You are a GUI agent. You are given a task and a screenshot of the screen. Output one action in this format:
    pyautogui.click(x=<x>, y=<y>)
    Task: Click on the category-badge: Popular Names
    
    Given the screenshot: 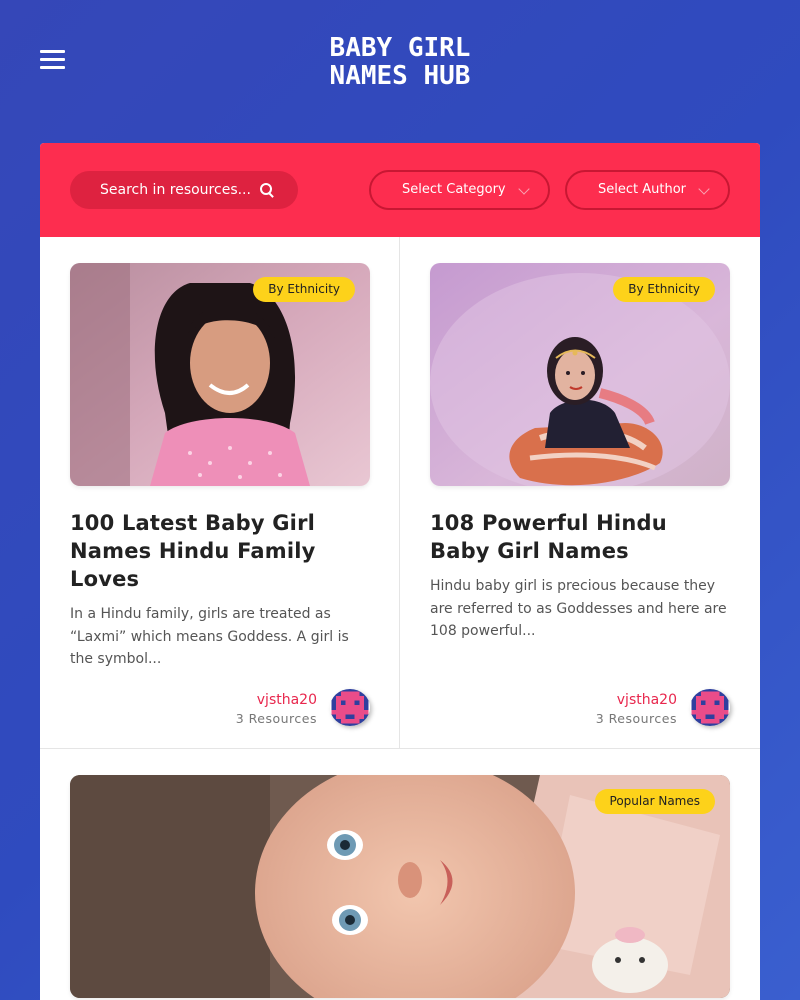 What is the action you would take?
    pyautogui.click(x=654, y=801)
    